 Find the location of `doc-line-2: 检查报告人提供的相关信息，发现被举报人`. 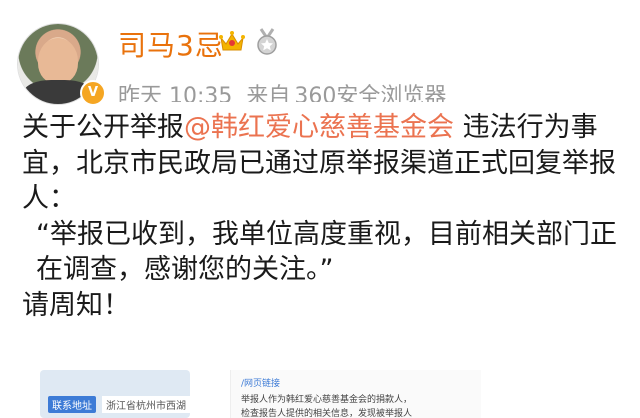

doc-line-2: 检查报告人提供的相关信息，发现被举报人 is located at coordinates (327, 413).